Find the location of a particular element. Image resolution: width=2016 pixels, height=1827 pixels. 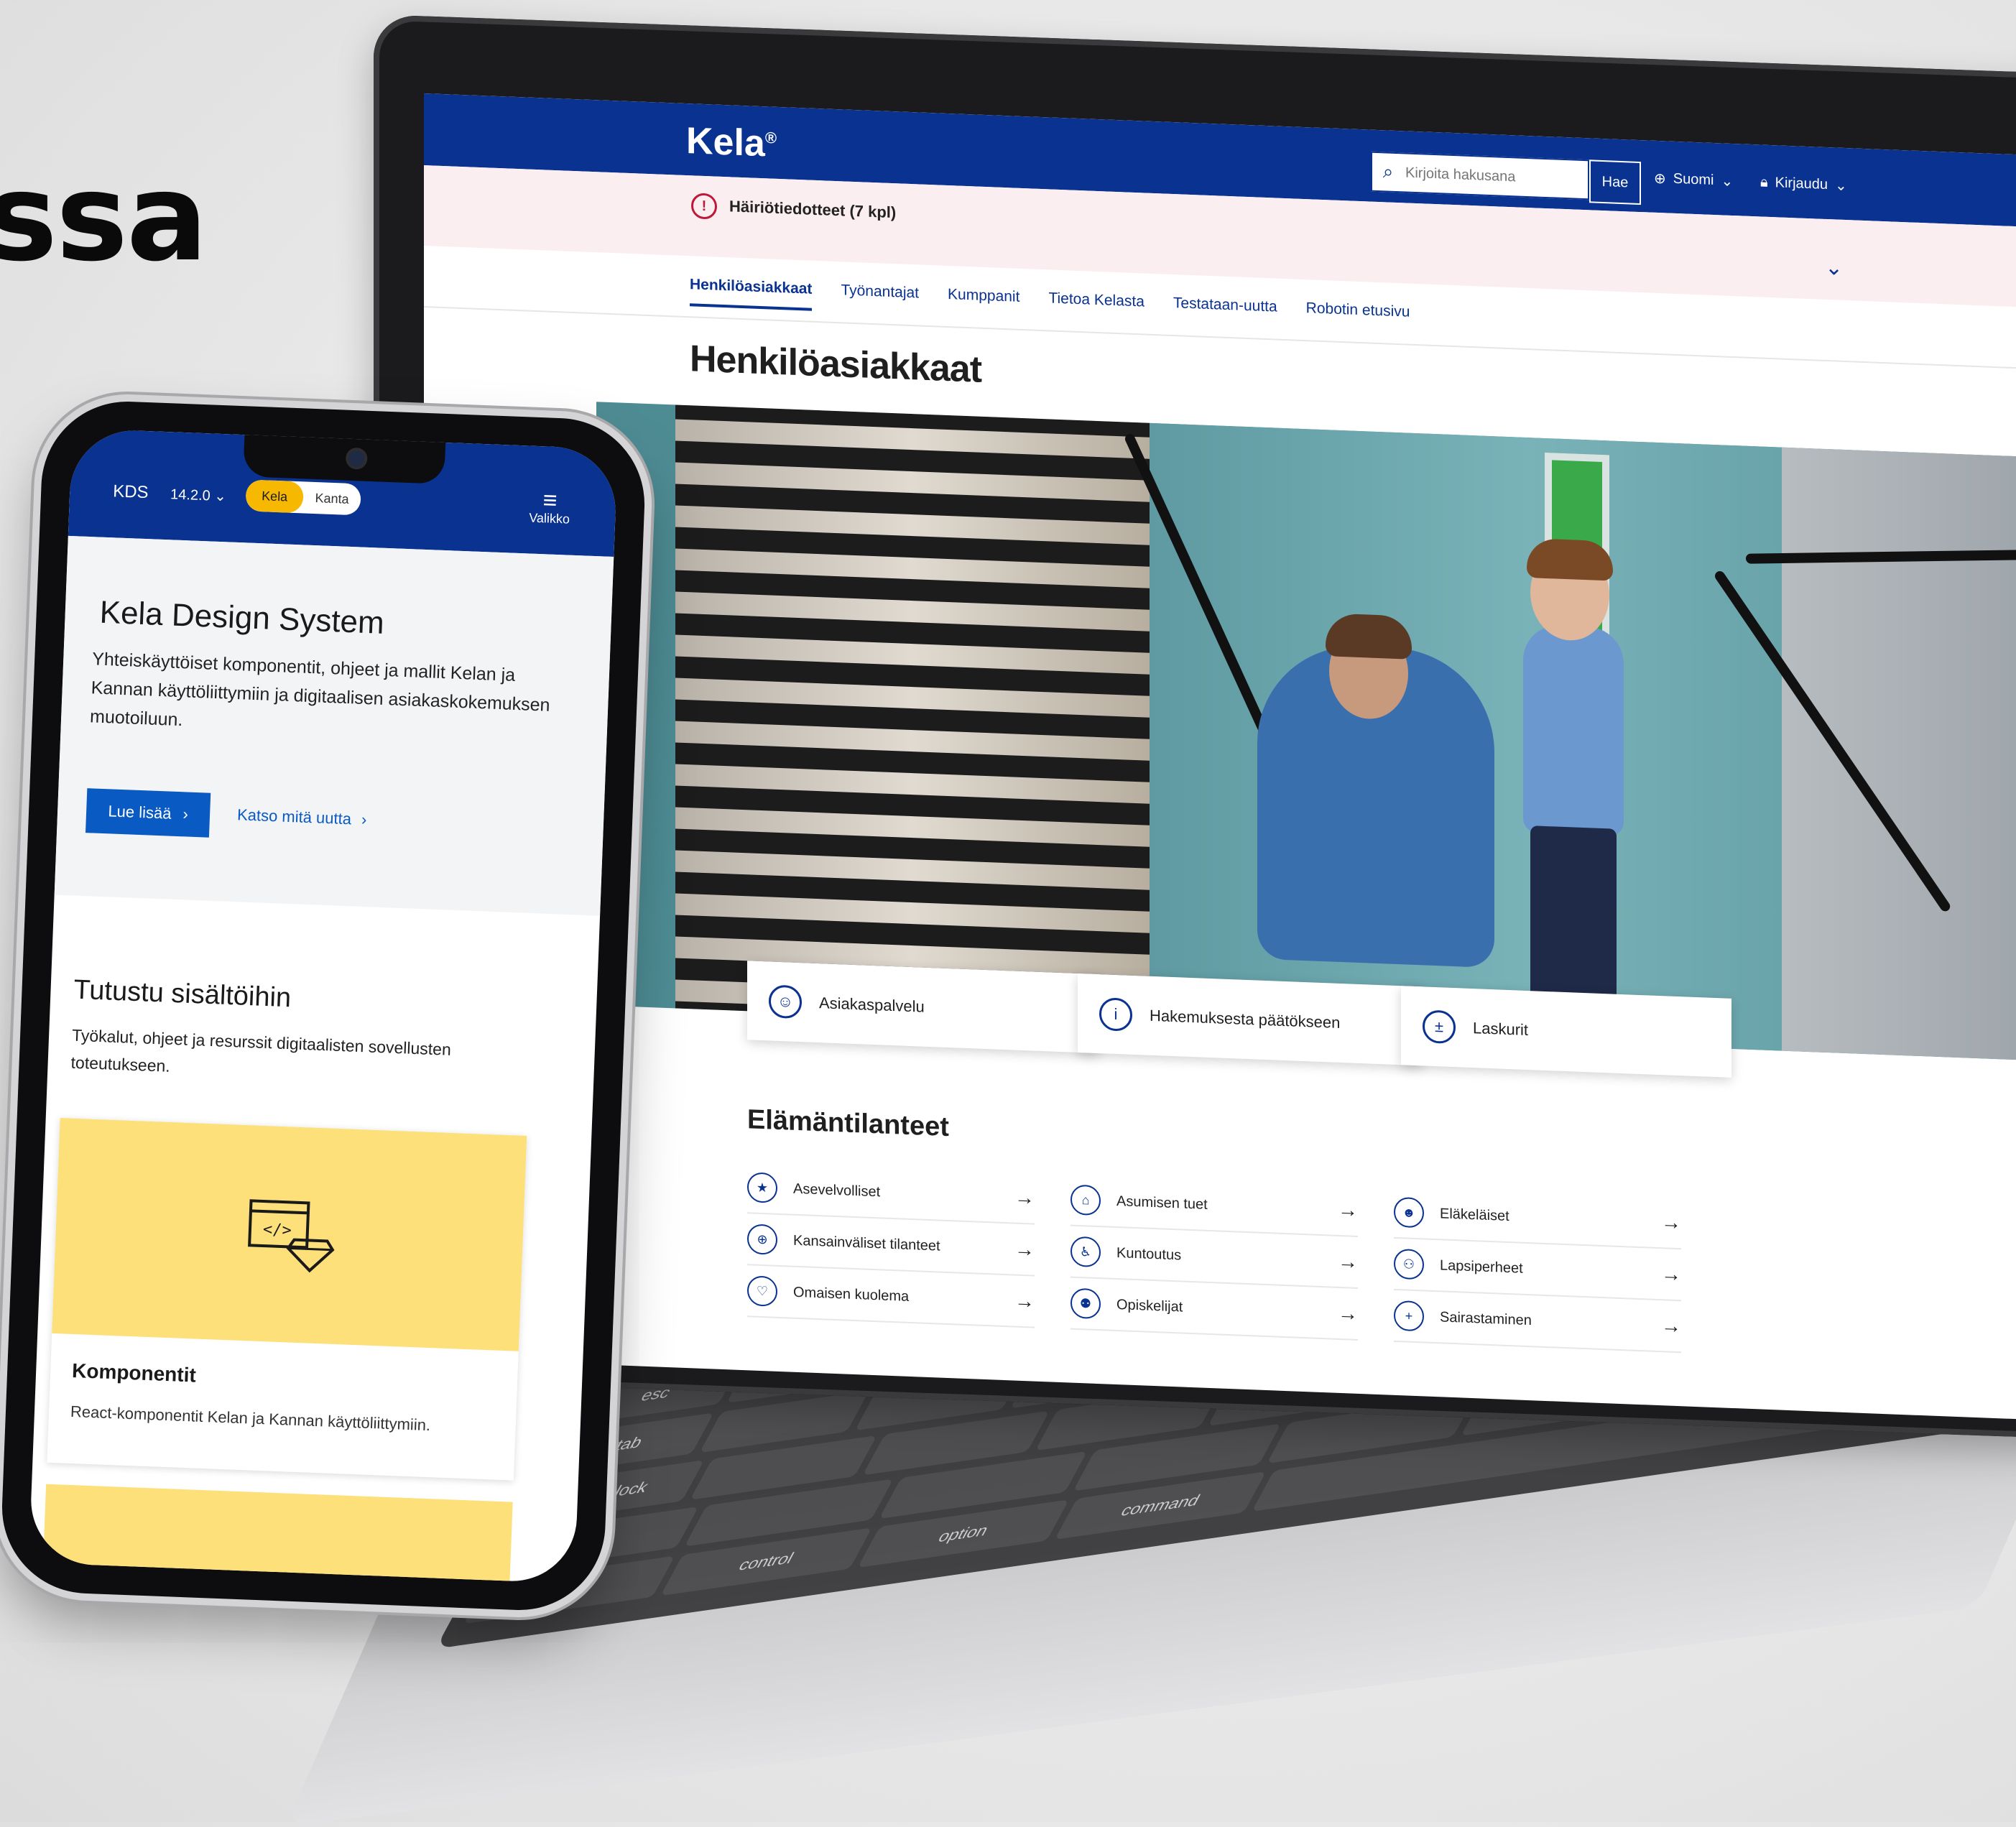

quick-link-hakemuksesta-paatokseen: i Hakemuksesta päätökseen is located at coordinates (1250, 1019).